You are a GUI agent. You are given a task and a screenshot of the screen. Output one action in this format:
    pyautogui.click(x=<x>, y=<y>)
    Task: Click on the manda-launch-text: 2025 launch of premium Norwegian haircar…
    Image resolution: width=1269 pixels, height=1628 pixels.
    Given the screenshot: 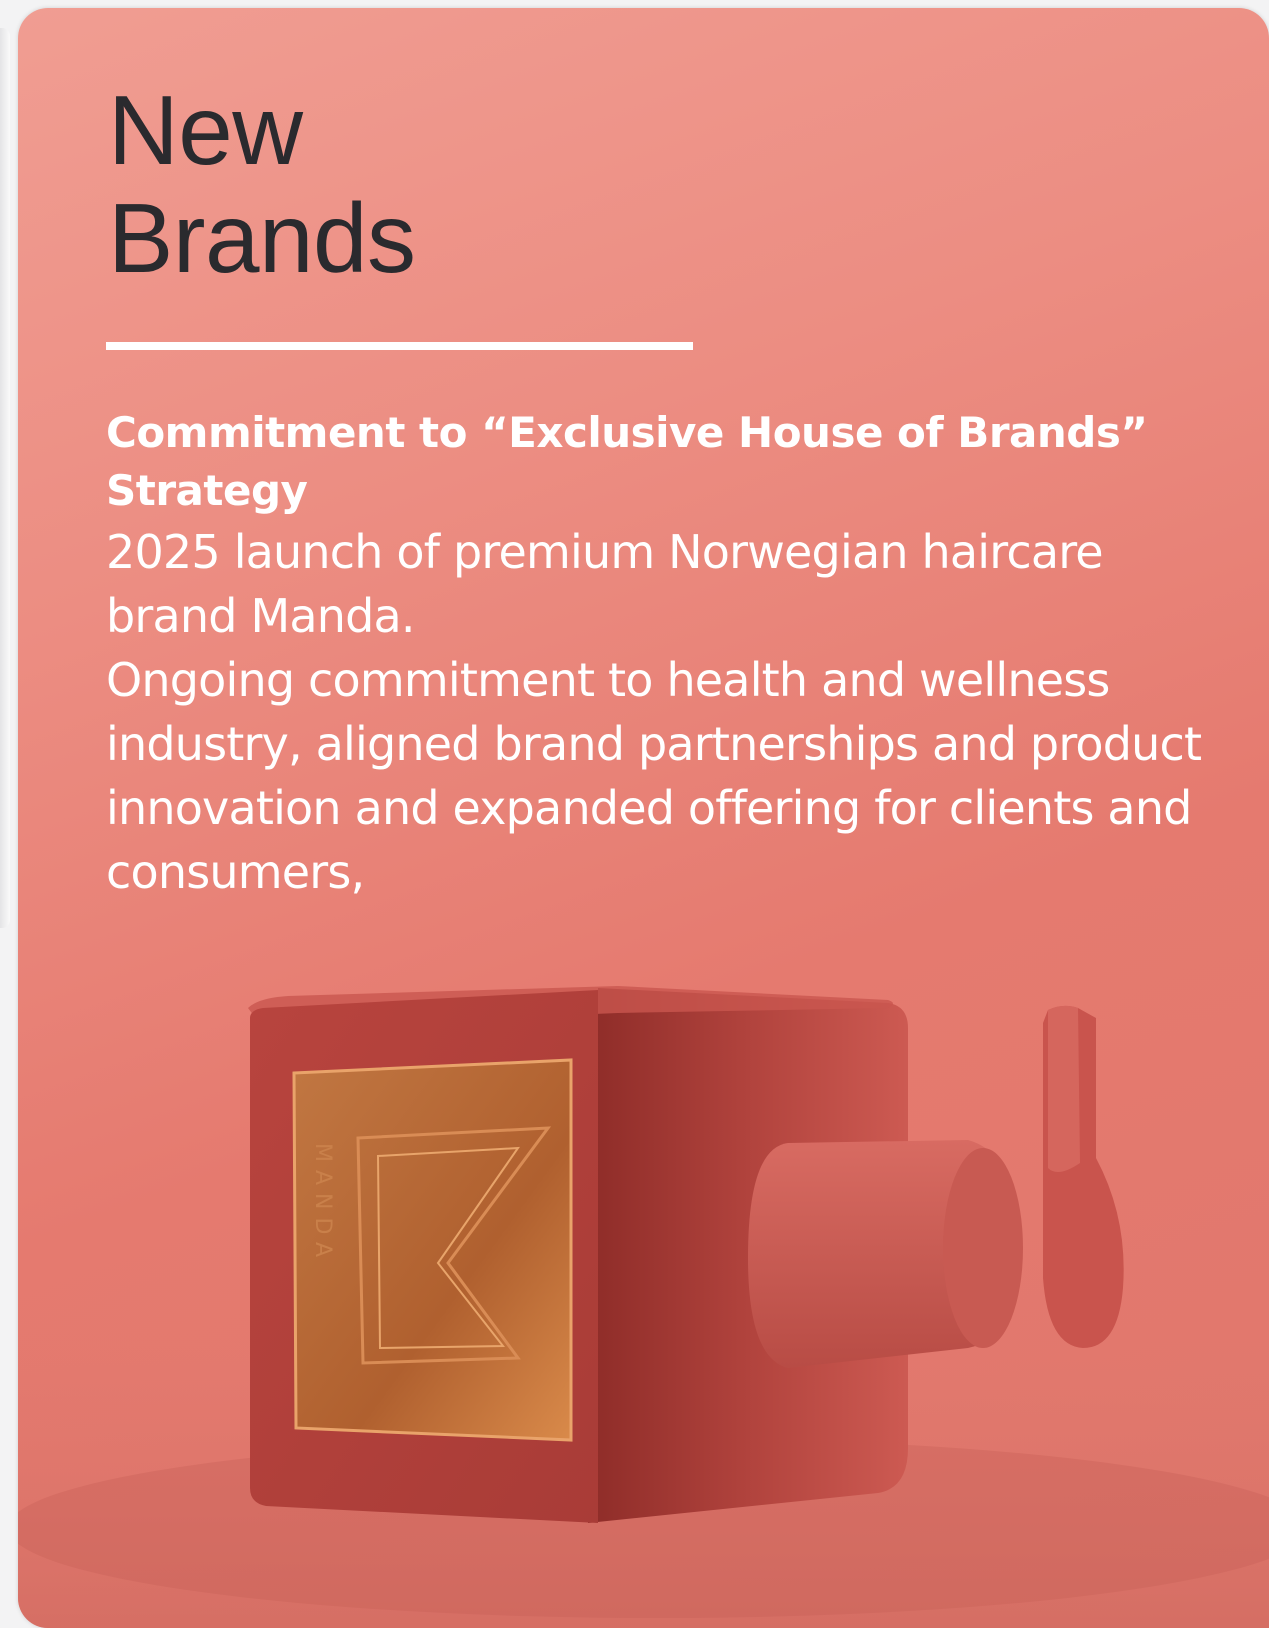 What is the action you would take?
    pyautogui.click(x=605, y=584)
    